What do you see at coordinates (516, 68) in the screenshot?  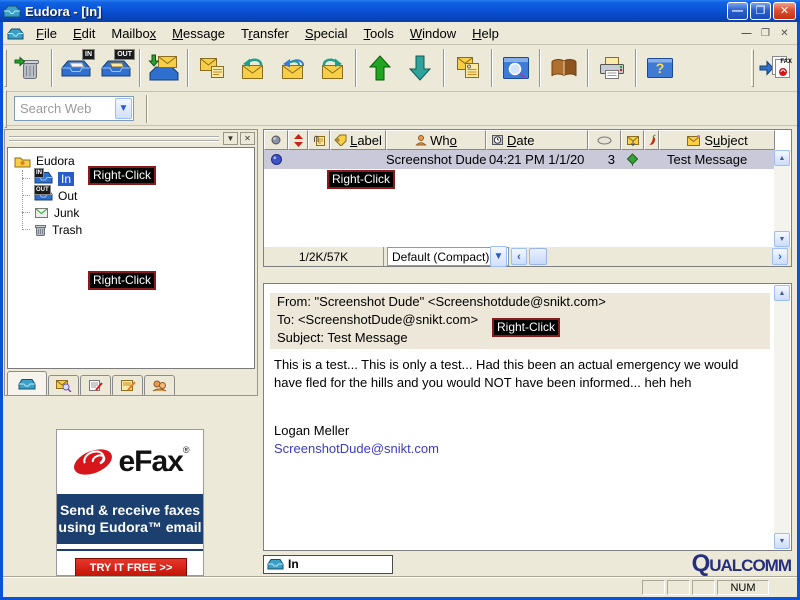 I see `search-button` at bounding box center [516, 68].